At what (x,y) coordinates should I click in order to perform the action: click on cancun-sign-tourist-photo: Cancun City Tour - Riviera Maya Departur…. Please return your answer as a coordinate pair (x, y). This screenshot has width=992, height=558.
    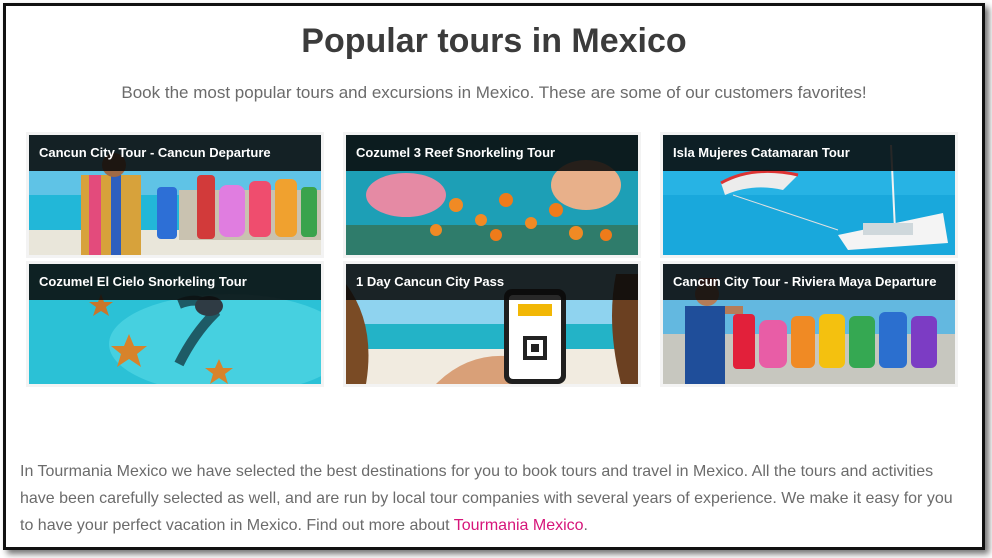
    Looking at the image, I should click on (809, 324).